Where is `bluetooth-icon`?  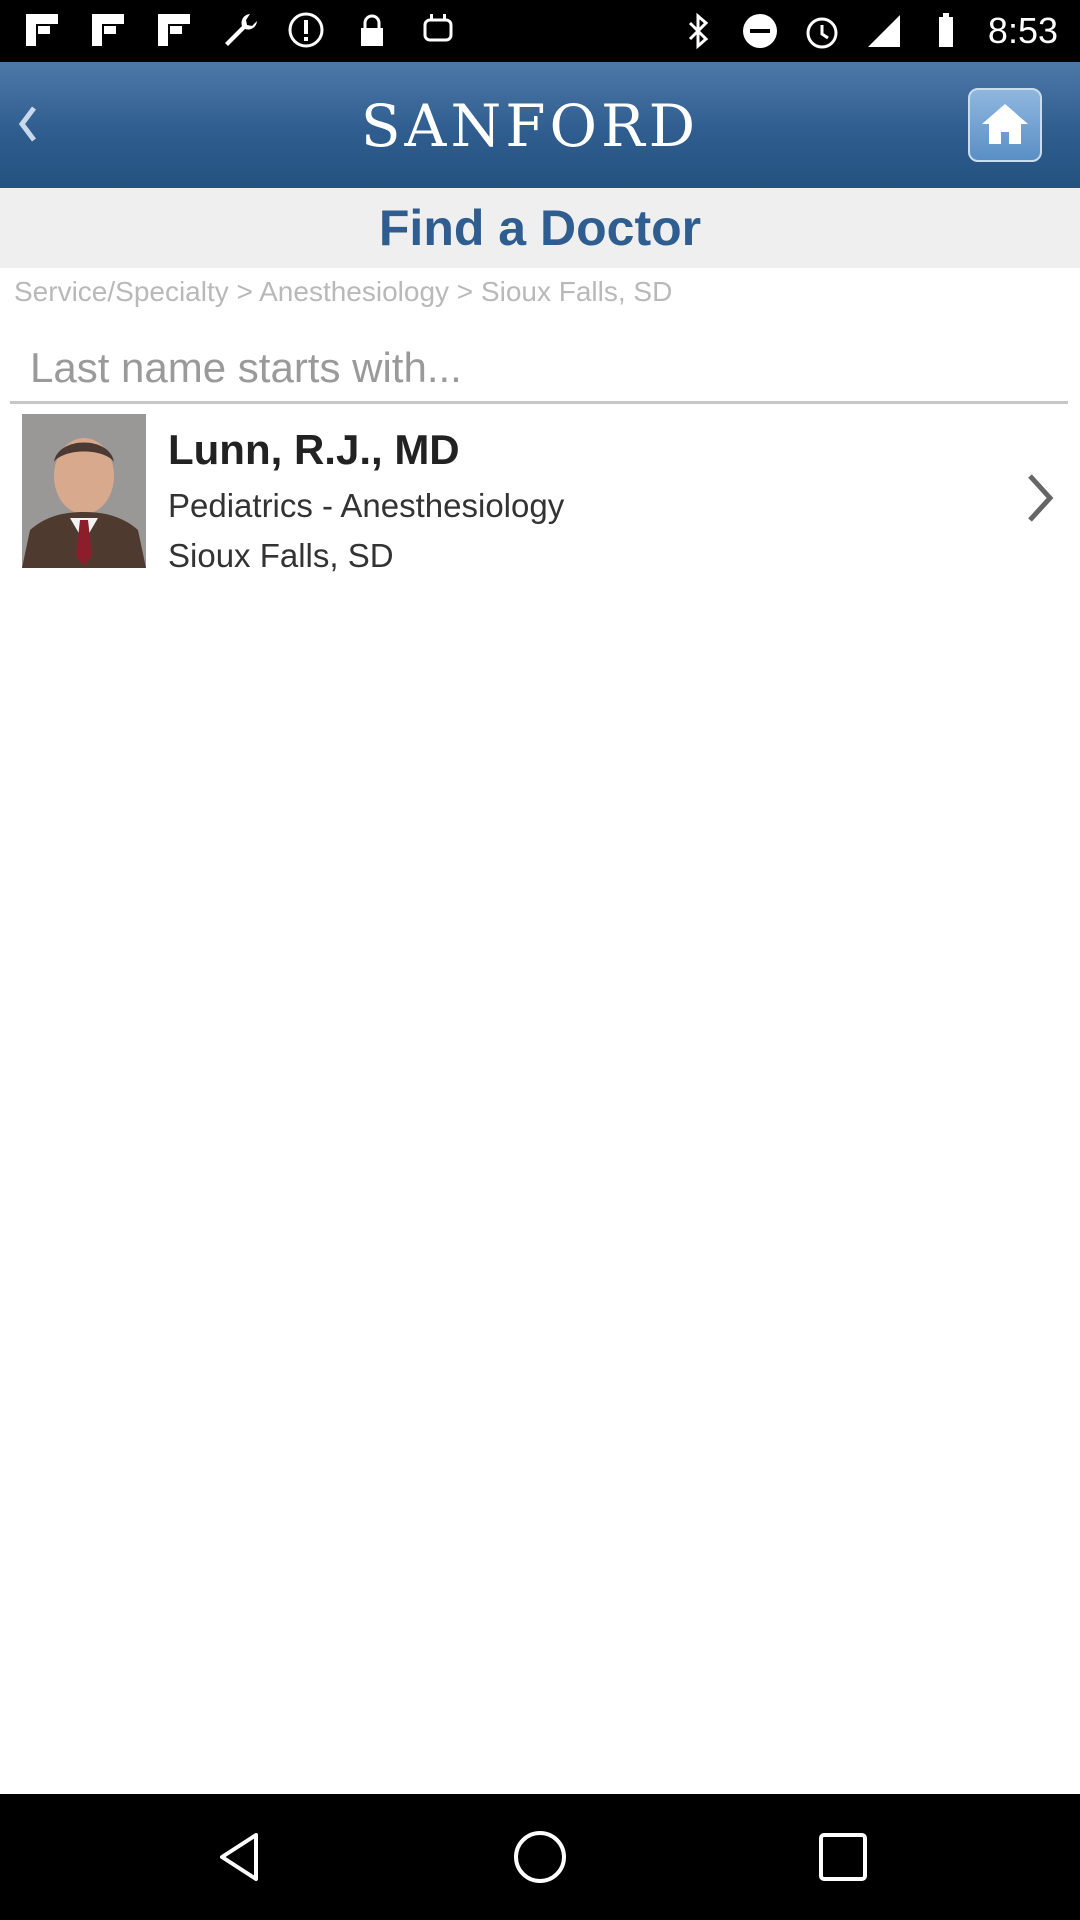
bluetooth-icon is located at coordinates (698, 31).